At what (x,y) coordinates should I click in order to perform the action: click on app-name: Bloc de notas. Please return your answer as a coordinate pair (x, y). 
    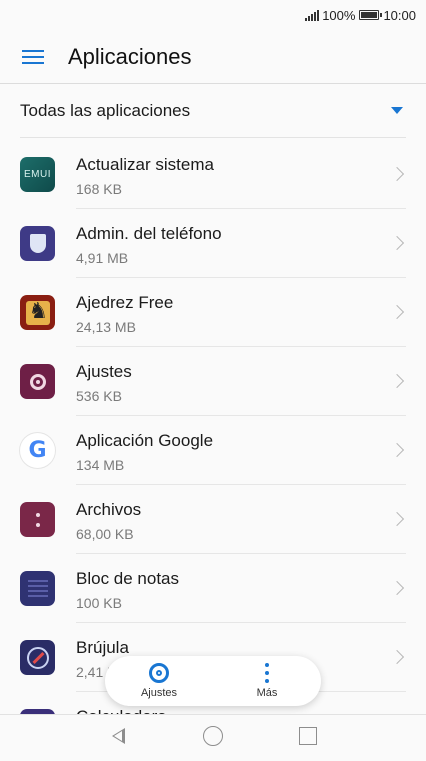
    Looking at the image, I should click on (128, 578).